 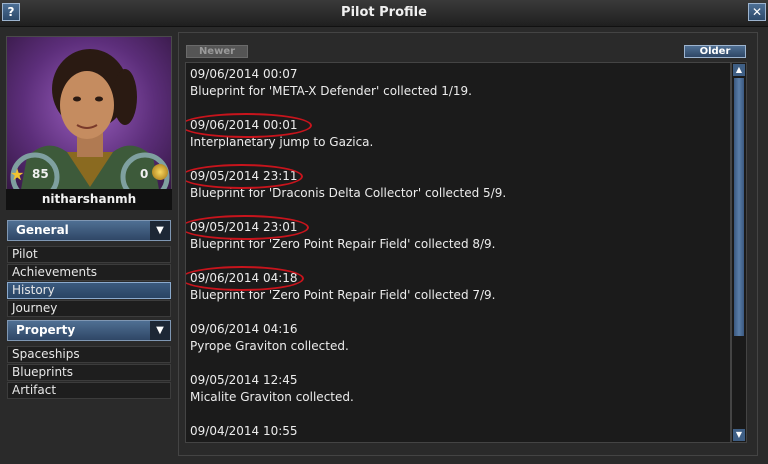 What do you see at coordinates (46, 330) in the screenshot?
I see `section-property-label: Property` at bounding box center [46, 330].